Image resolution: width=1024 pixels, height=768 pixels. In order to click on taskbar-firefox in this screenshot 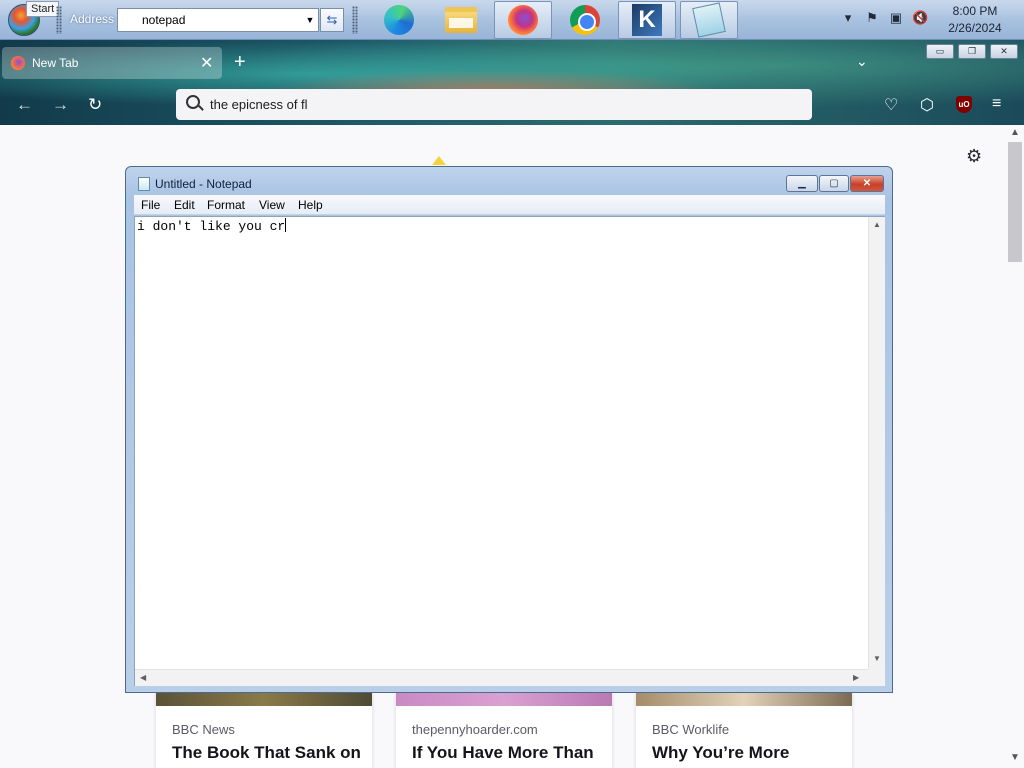, I will do `click(523, 20)`.